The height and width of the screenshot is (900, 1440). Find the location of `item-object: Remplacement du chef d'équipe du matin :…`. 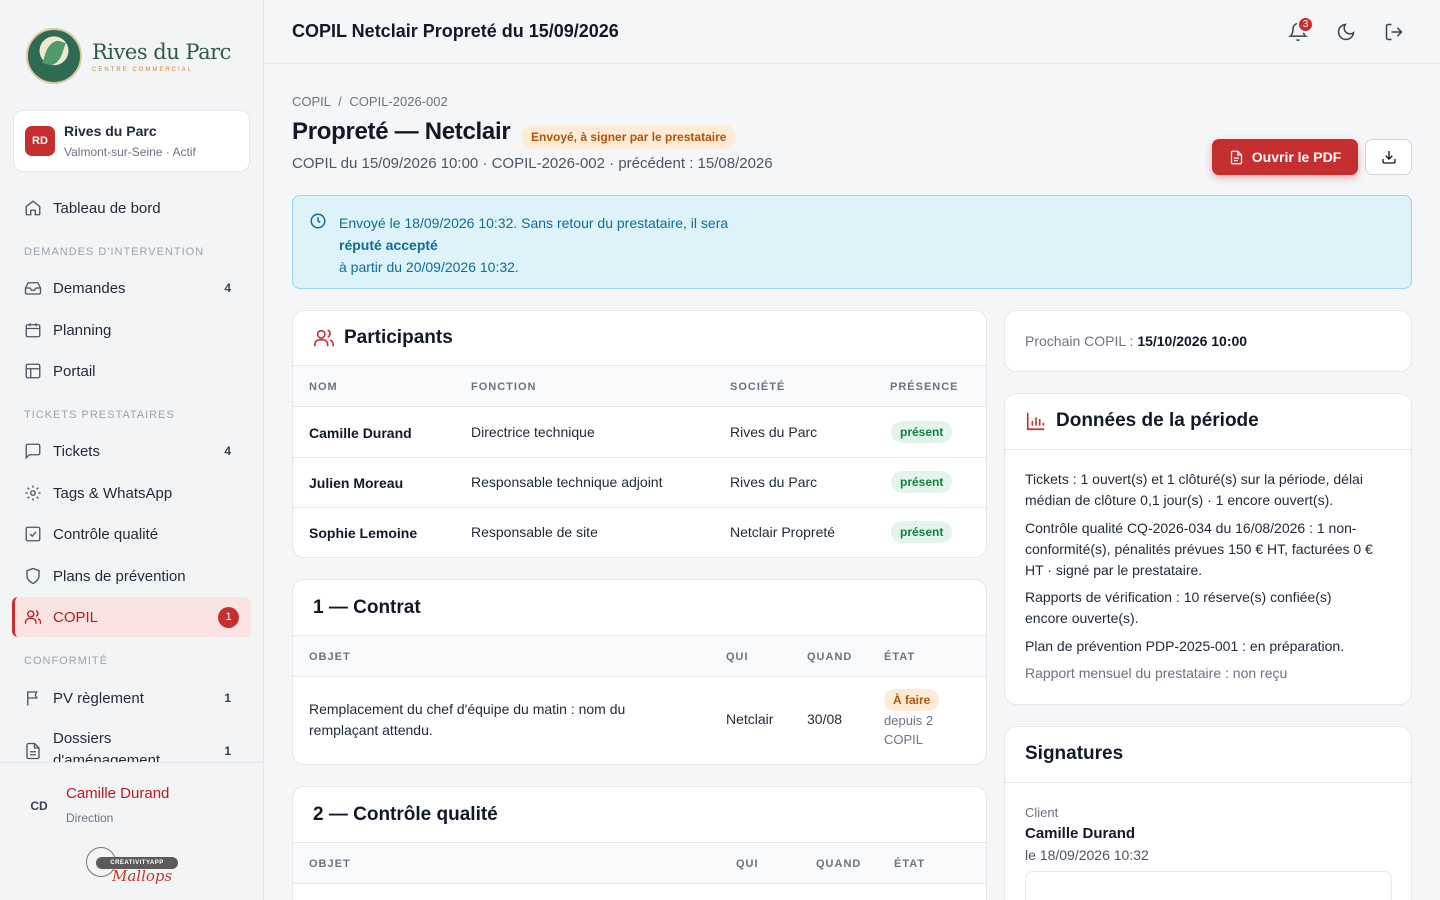

item-object: Remplacement du chef d'équipe du matin :… is located at coordinates (467, 720).